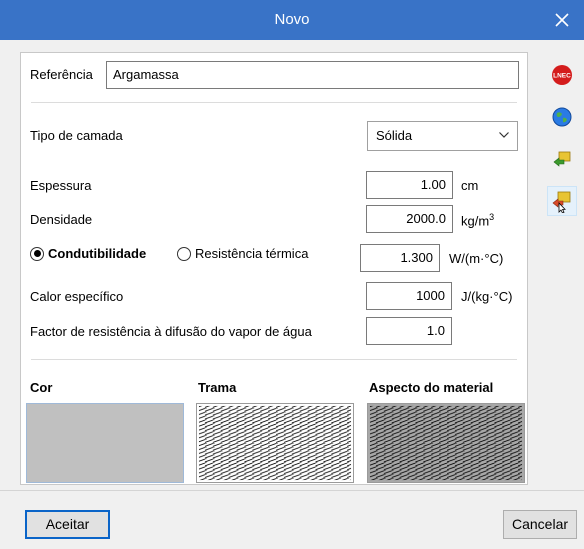 This screenshot has width=584, height=549. What do you see at coordinates (97, 253) in the screenshot?
I see `condutibilidade-label: Condutibilidade` at bounding box center [97, 253].